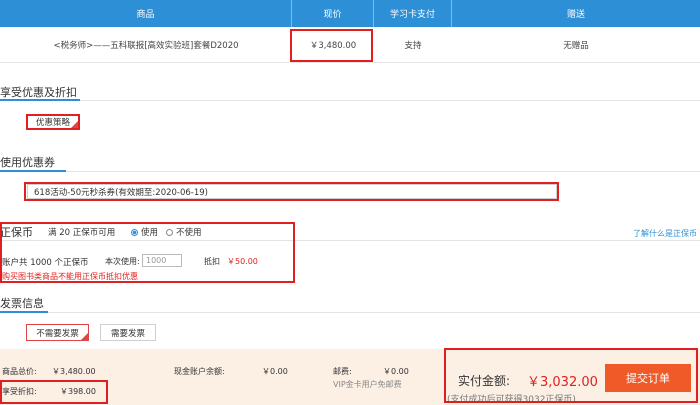 This screenshot has width=700, height=405. What do you see at coordinates (413, 45) in the screenshot?
I see `product-card-pay: 支持` at bounding box center [413, 45].